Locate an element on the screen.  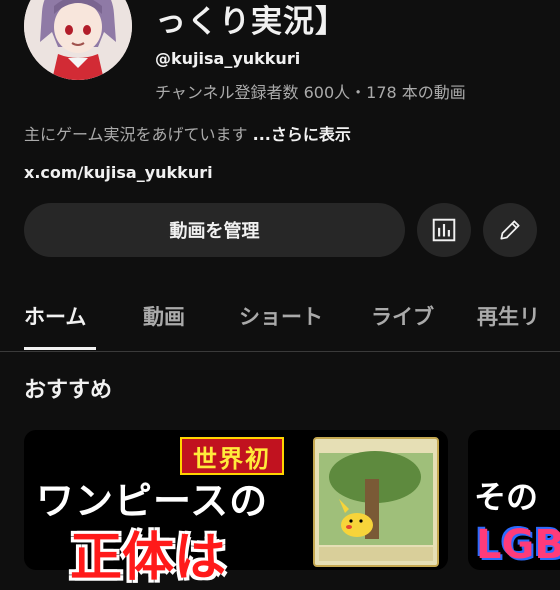
thumbnail-2-subline: LGB is located at coordinates (518, 545).